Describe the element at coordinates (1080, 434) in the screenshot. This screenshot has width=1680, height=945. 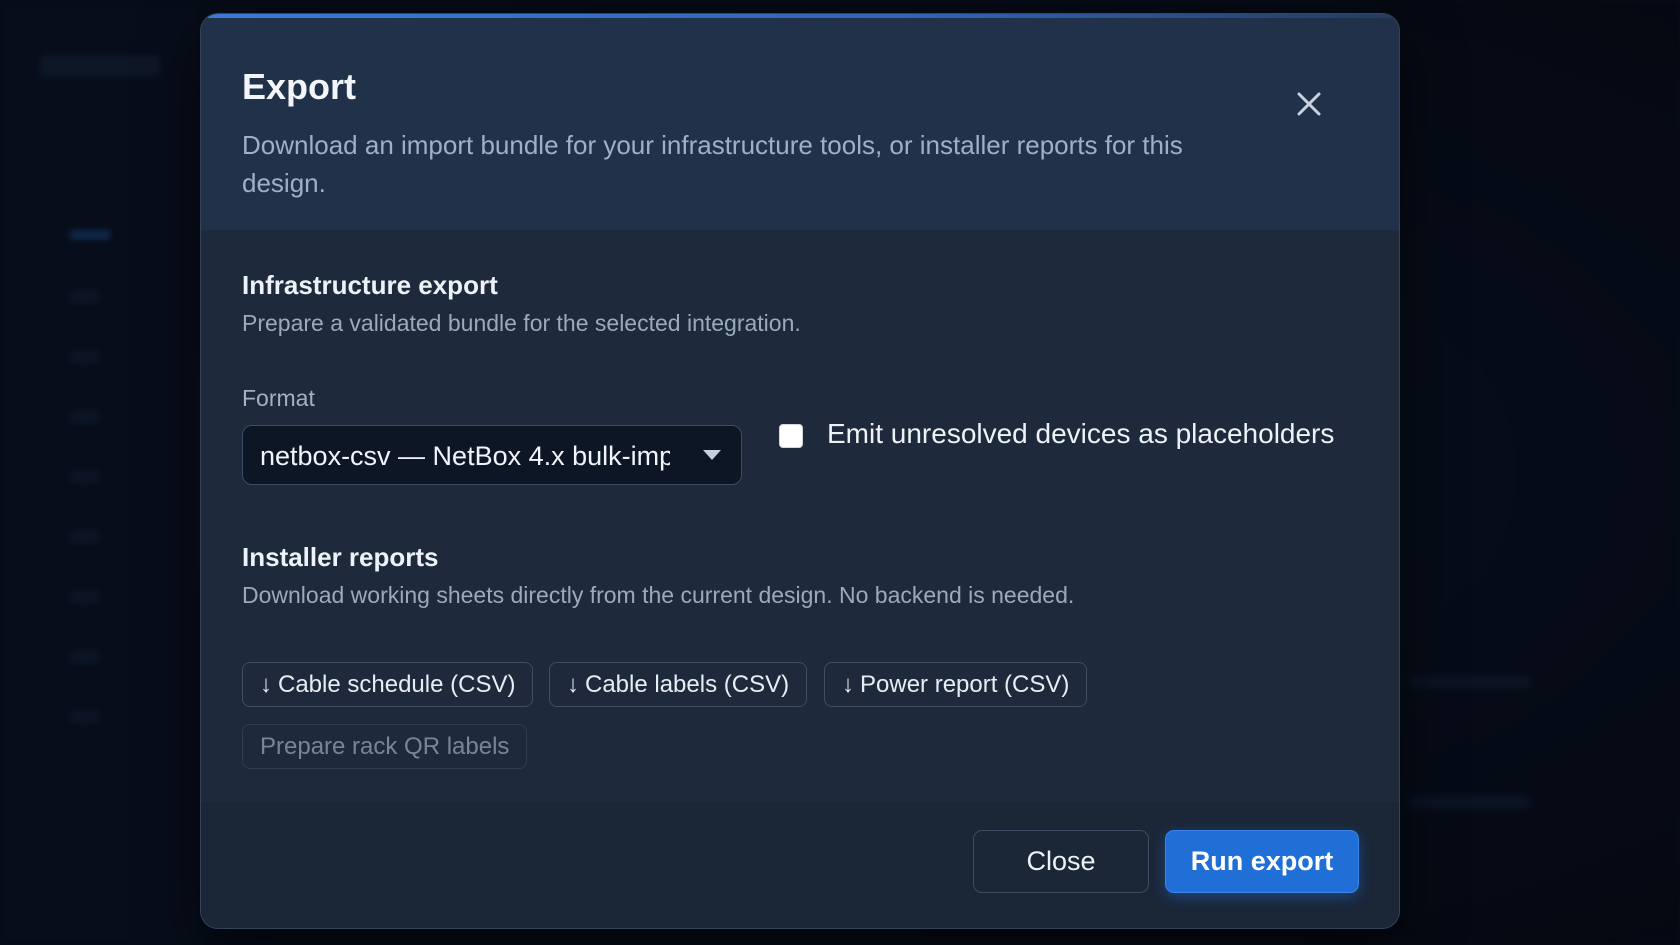
I see `placeholder-checkbox-label: Emit unresolved devices as placeholders` at that location.